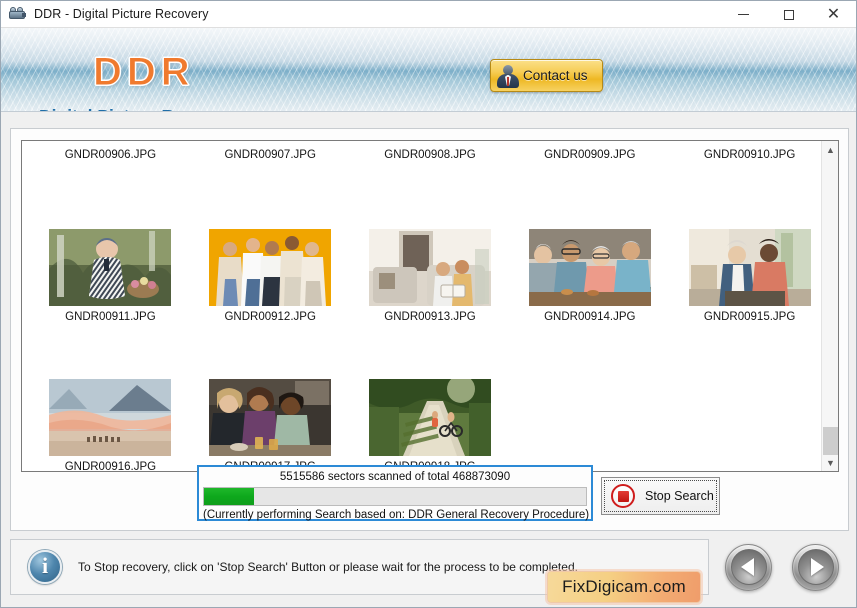  What do you see at coordinates (270, 417) in the screenshot?
I see `friends-dining-photo` at bounding box center [270, 417].